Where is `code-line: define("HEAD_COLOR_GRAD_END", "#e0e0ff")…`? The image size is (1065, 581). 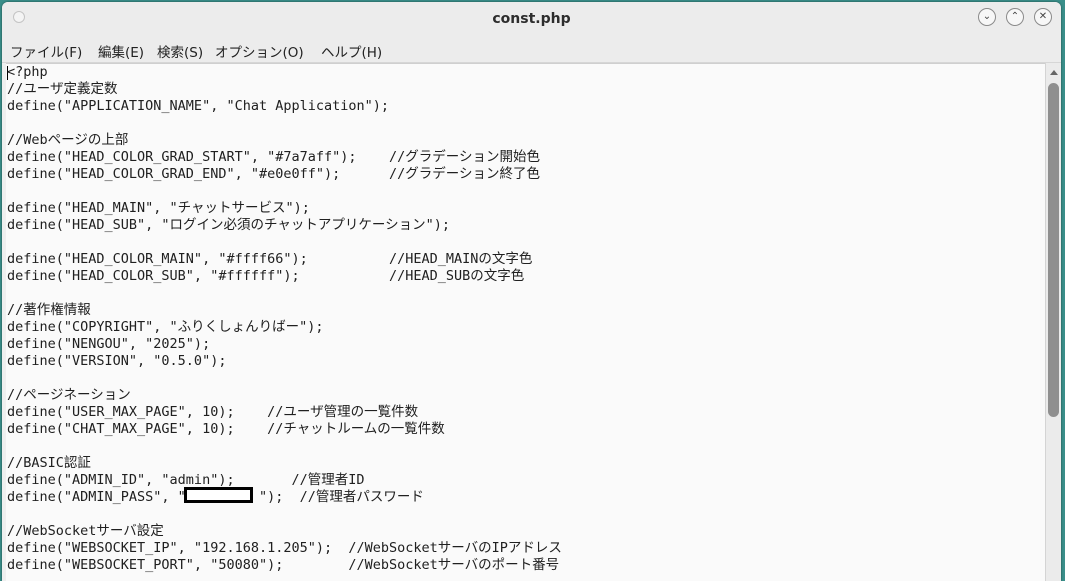 code-line: define("HEAD_COLOR_GRAD_END", "#e0e0ff")… is located at coordinates (273, 174).